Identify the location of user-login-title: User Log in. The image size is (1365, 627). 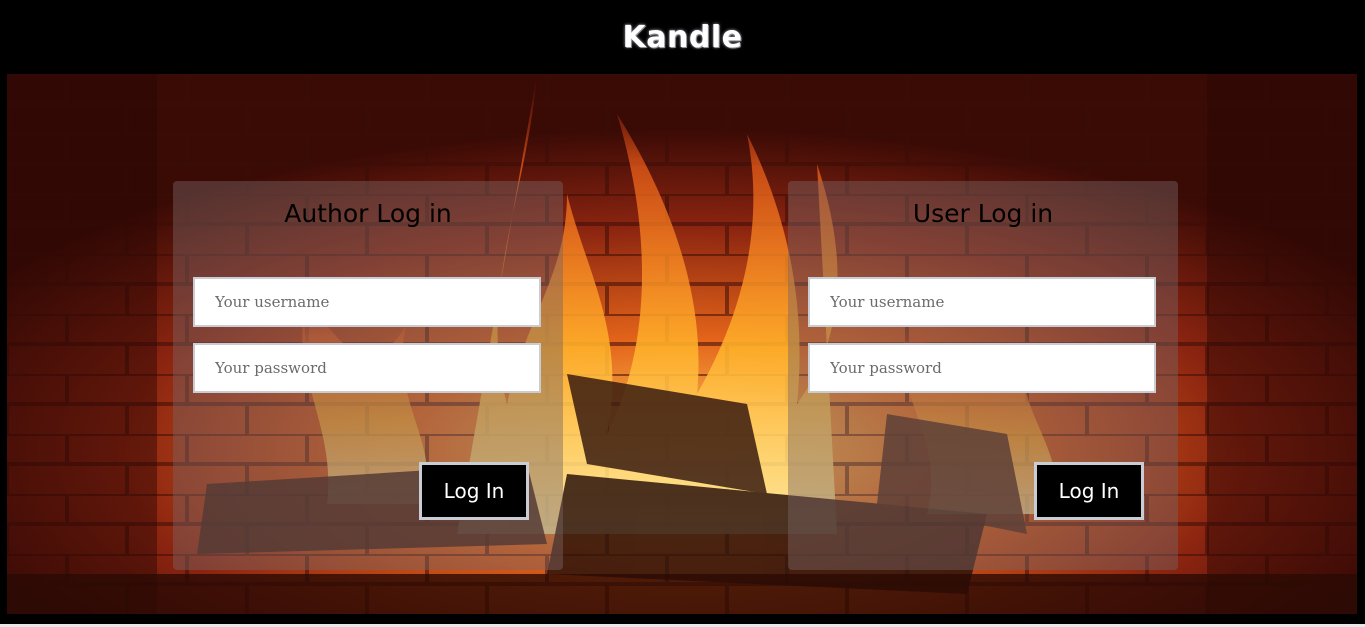
(983, 213).